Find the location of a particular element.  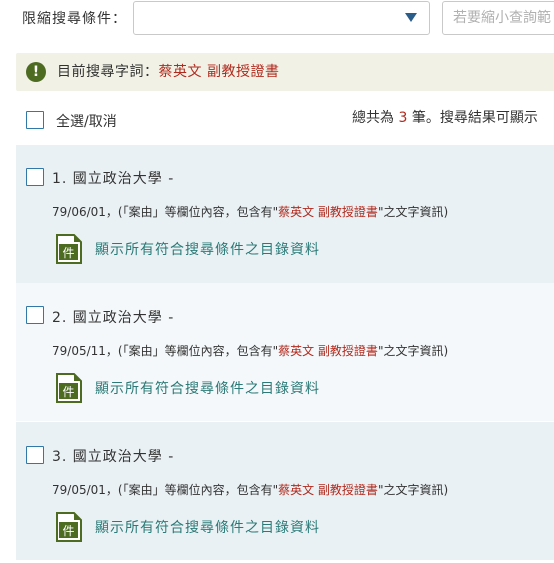

current-search-label: 目前搜尋字詞： is located at coordinates (108, 72).